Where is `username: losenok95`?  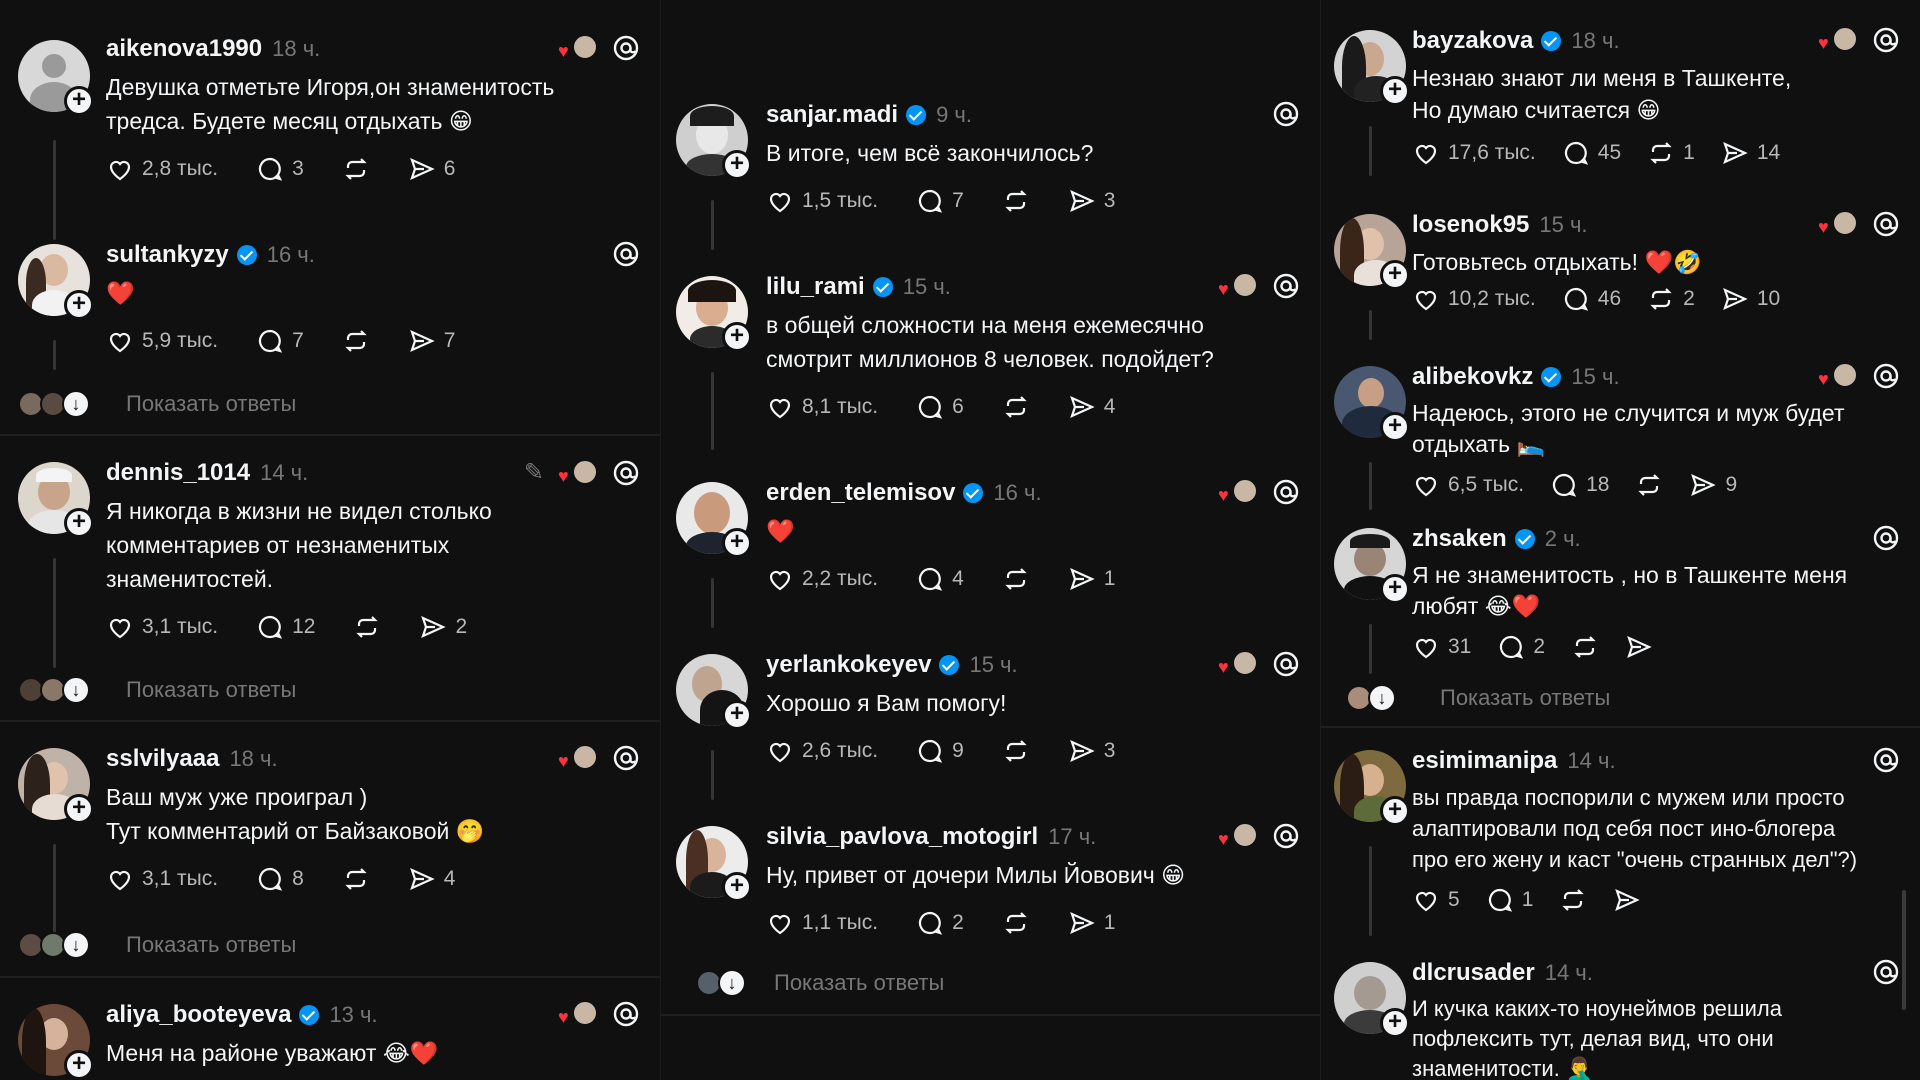 username: losenok95 is located at coordinates (1470, 225).